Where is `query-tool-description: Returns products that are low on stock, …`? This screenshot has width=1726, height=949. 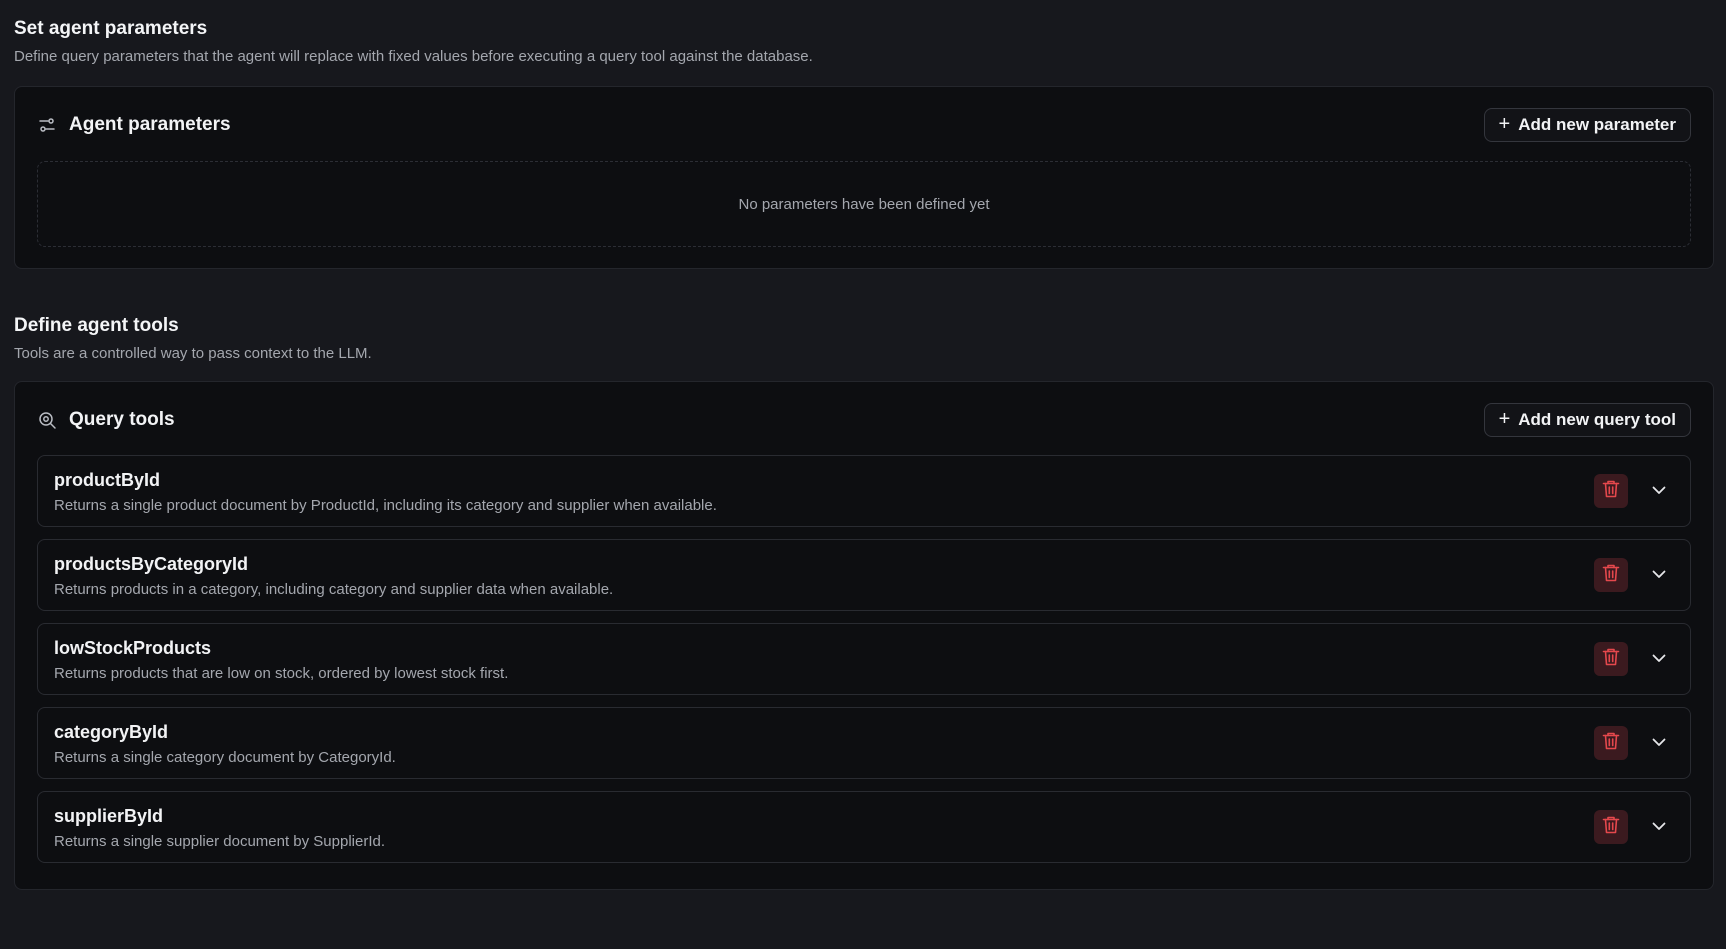
query-tool-description: Returns products that are low on stock, … is located at coordinates (281, 673).